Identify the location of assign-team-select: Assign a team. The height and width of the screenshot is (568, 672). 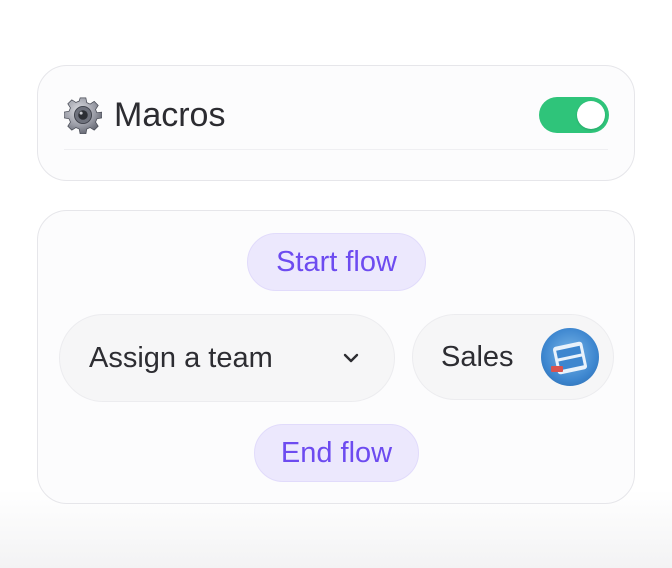
(227, 358).